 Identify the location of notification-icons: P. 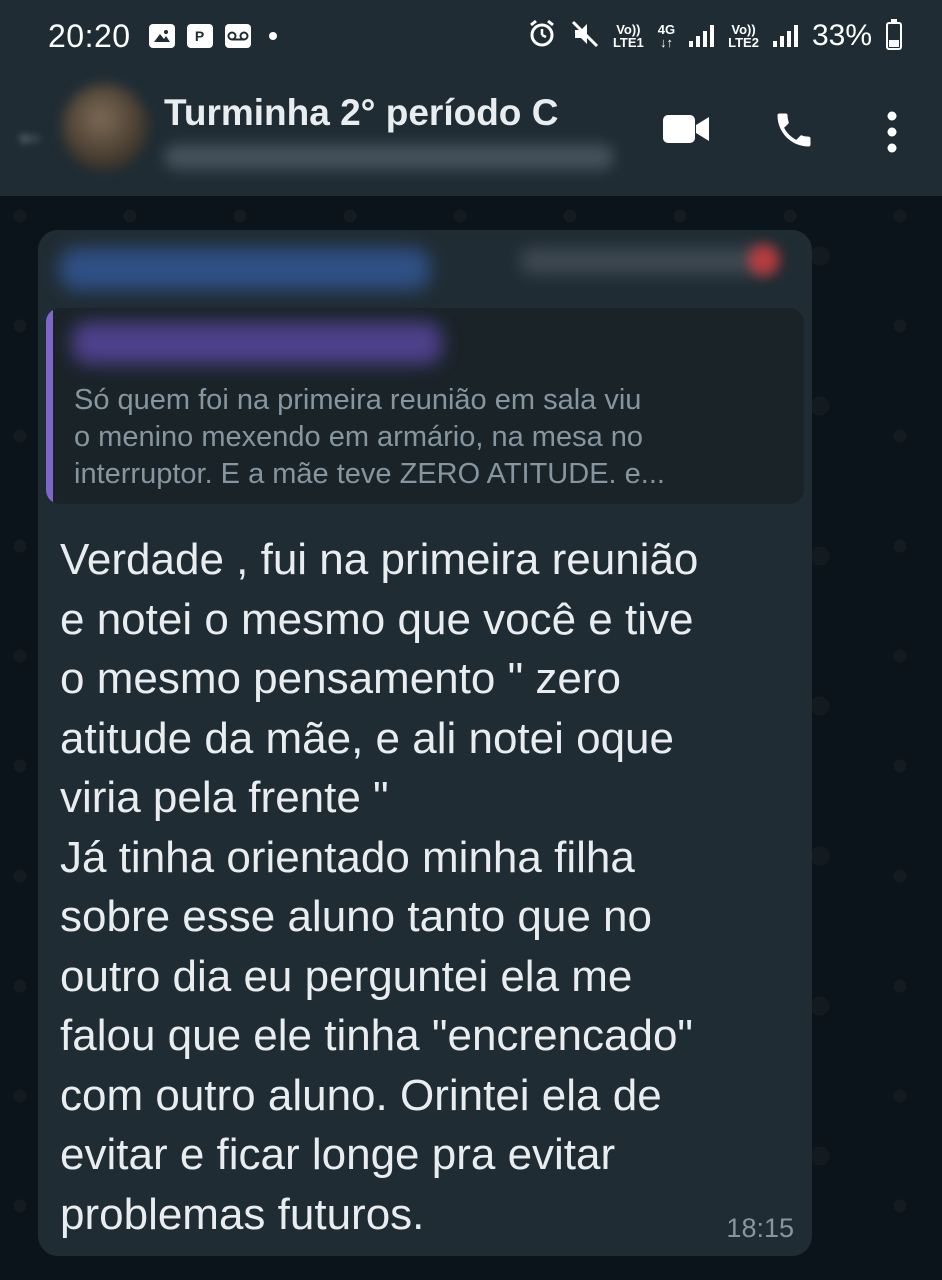
(212, 36).